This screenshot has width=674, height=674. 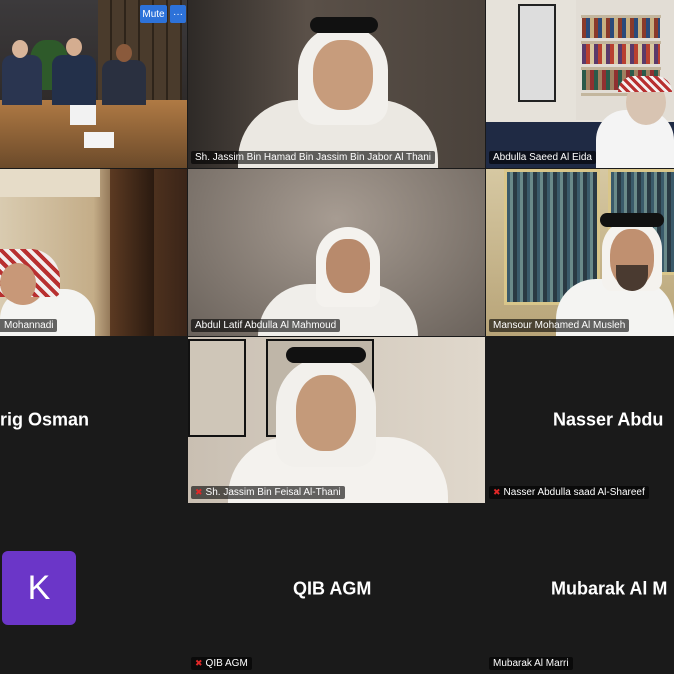 I want to click on participant-tile-tarig-osman: rig Osman, so click(x=93, y=420).